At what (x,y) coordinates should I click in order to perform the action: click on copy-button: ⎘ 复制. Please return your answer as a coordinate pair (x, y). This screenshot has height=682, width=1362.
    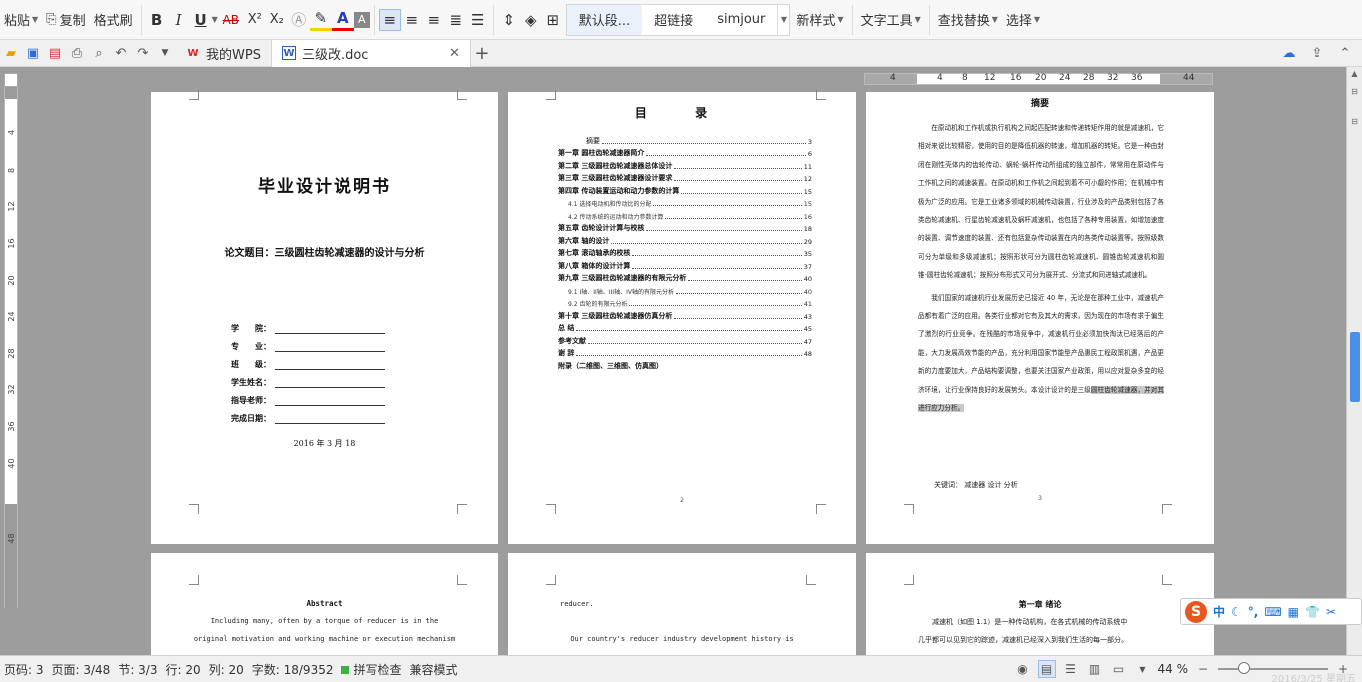
    Looking at the image, I should click on (65, 20).